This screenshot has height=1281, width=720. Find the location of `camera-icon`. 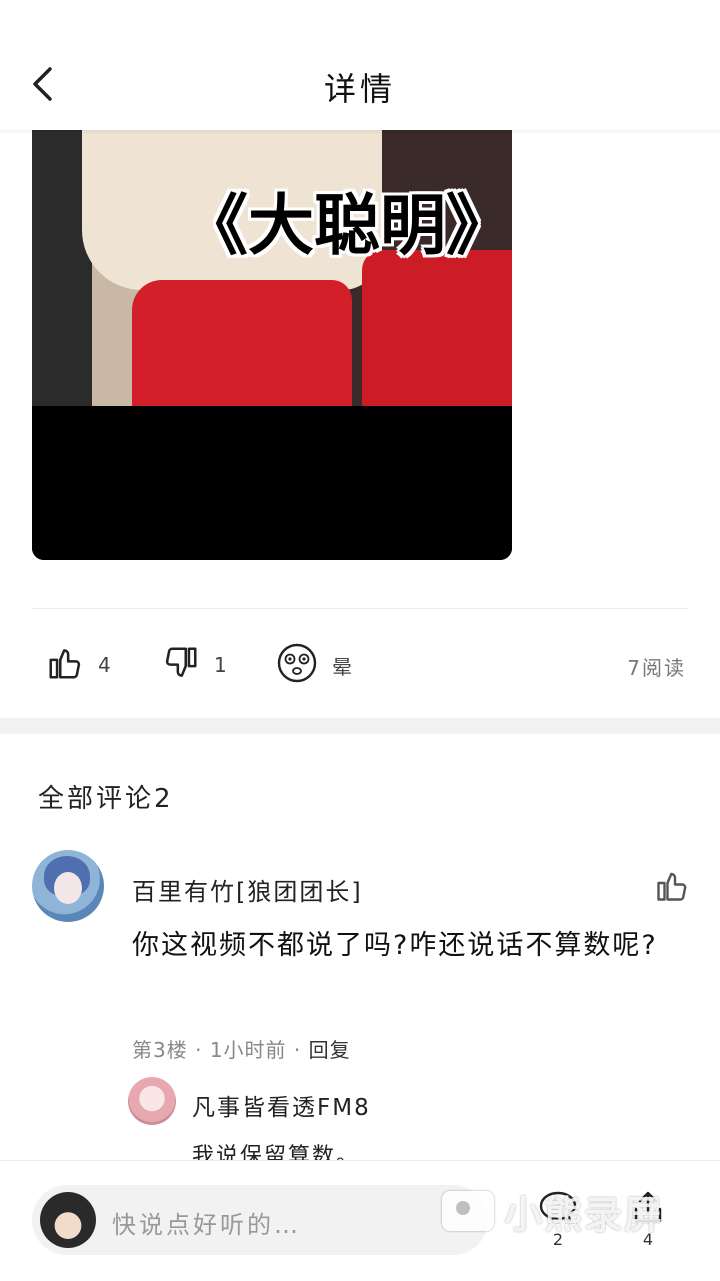

camera-icon is located at coordinates (468, 1211).